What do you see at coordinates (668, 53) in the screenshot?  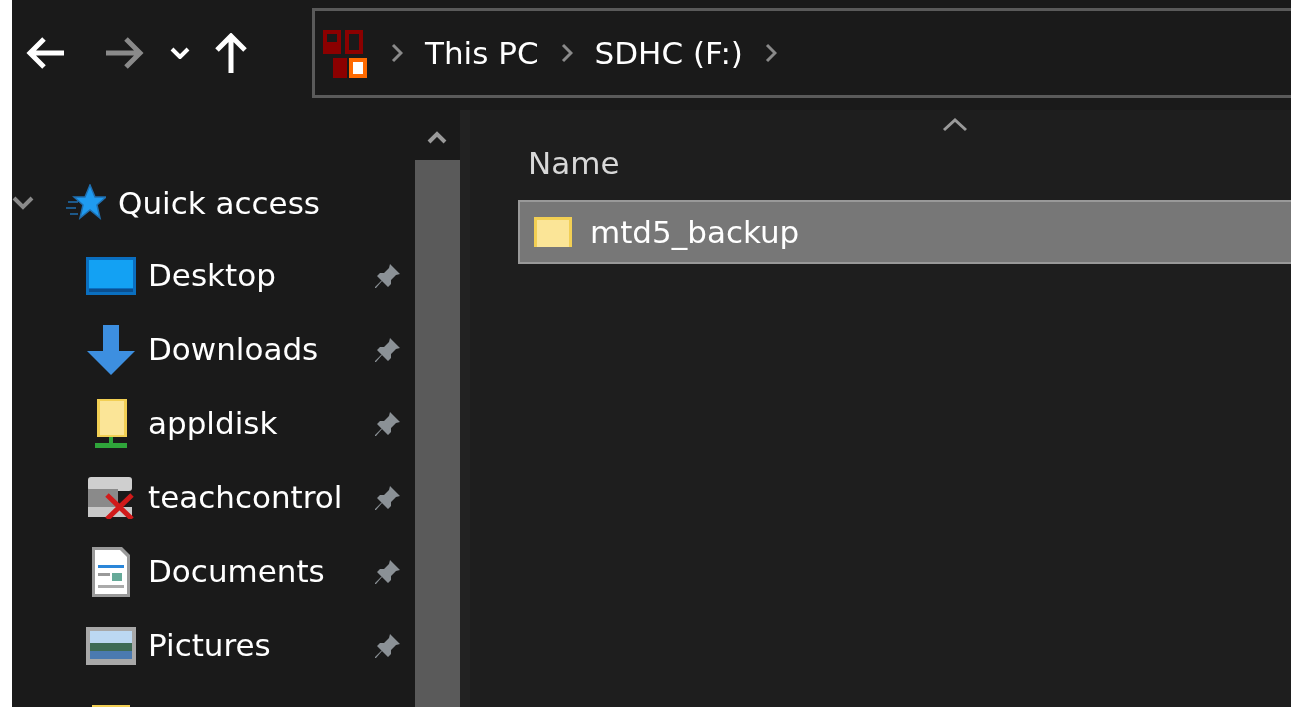 I see `breadcrumb: SDHC (F:)` at bounding box center [668, 53].